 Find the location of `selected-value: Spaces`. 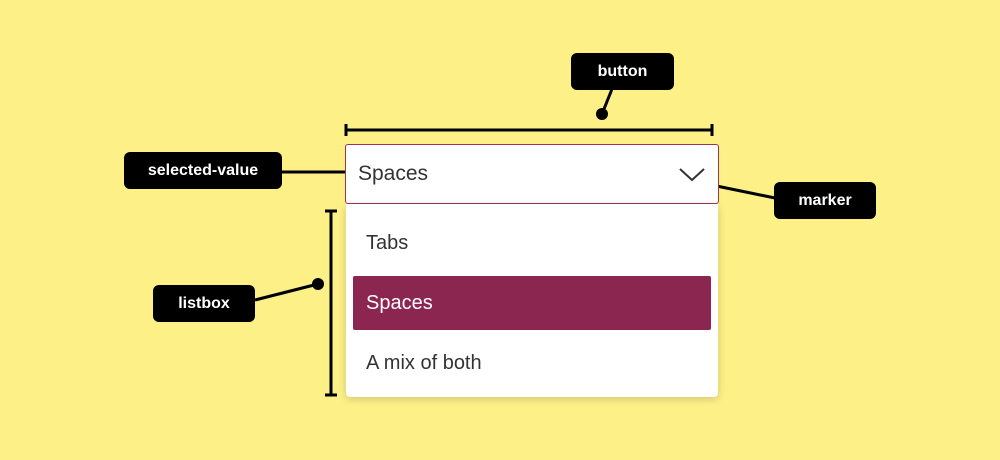

selected-value: Spaces is located at coordinates (393, 173).